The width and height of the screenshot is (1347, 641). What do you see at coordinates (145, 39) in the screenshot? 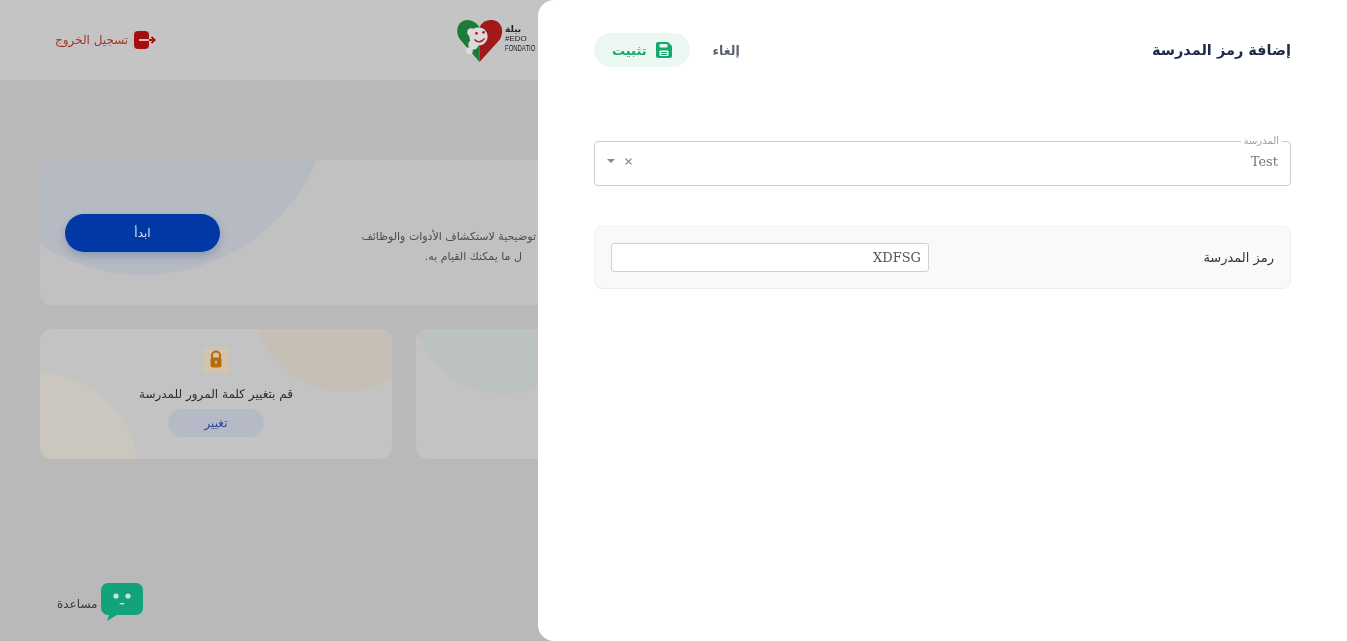
I see `logout-icon` at bounding box center [145, 39].